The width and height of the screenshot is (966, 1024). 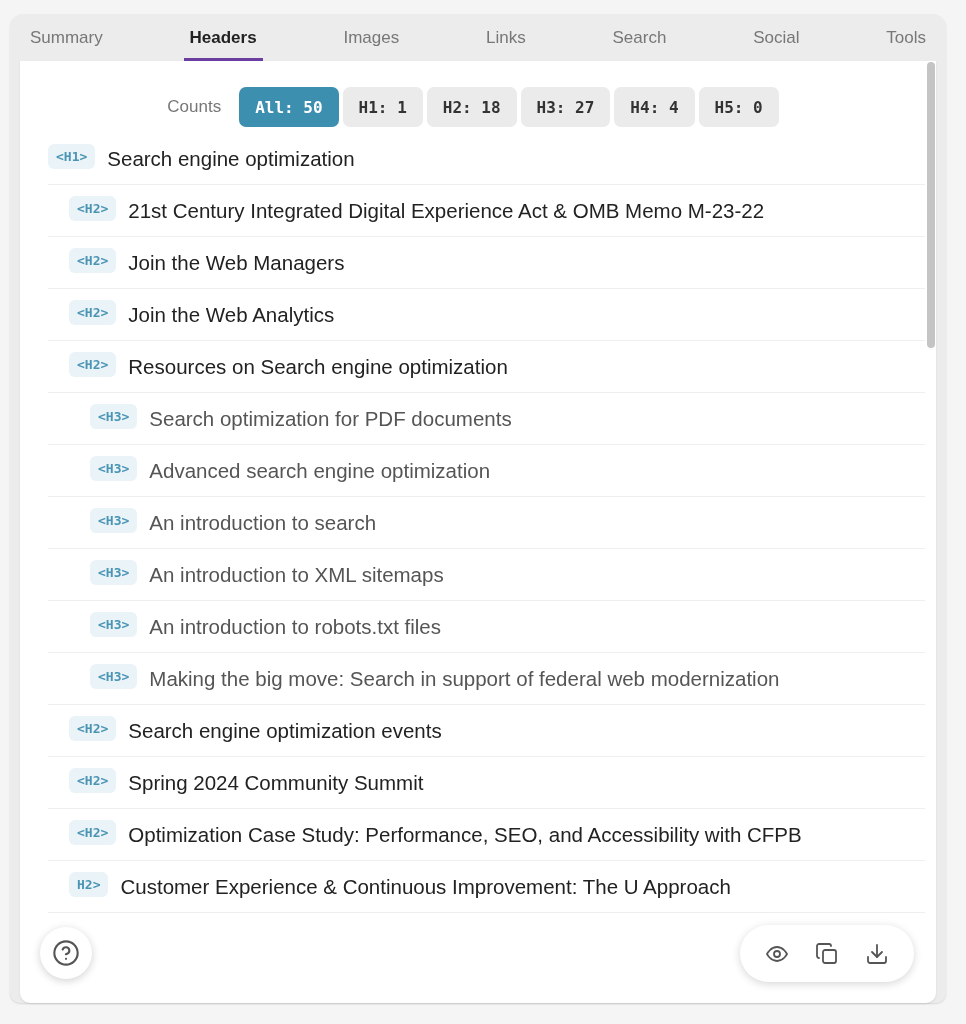 What do you see at coordinates (654, 107) in the screenshot?
I see `count-filter-button: H4: 4` at bounding box center [654, 107].